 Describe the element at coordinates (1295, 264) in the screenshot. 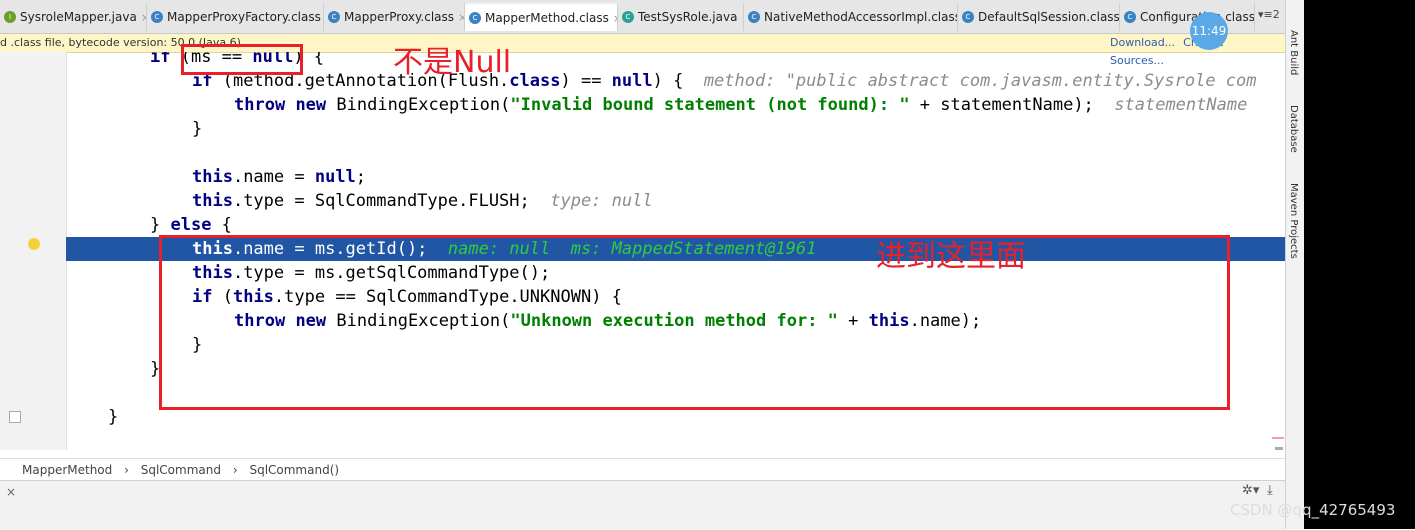

I see `right-tool-strip: Ant Build Database Maven Projects` at that location.